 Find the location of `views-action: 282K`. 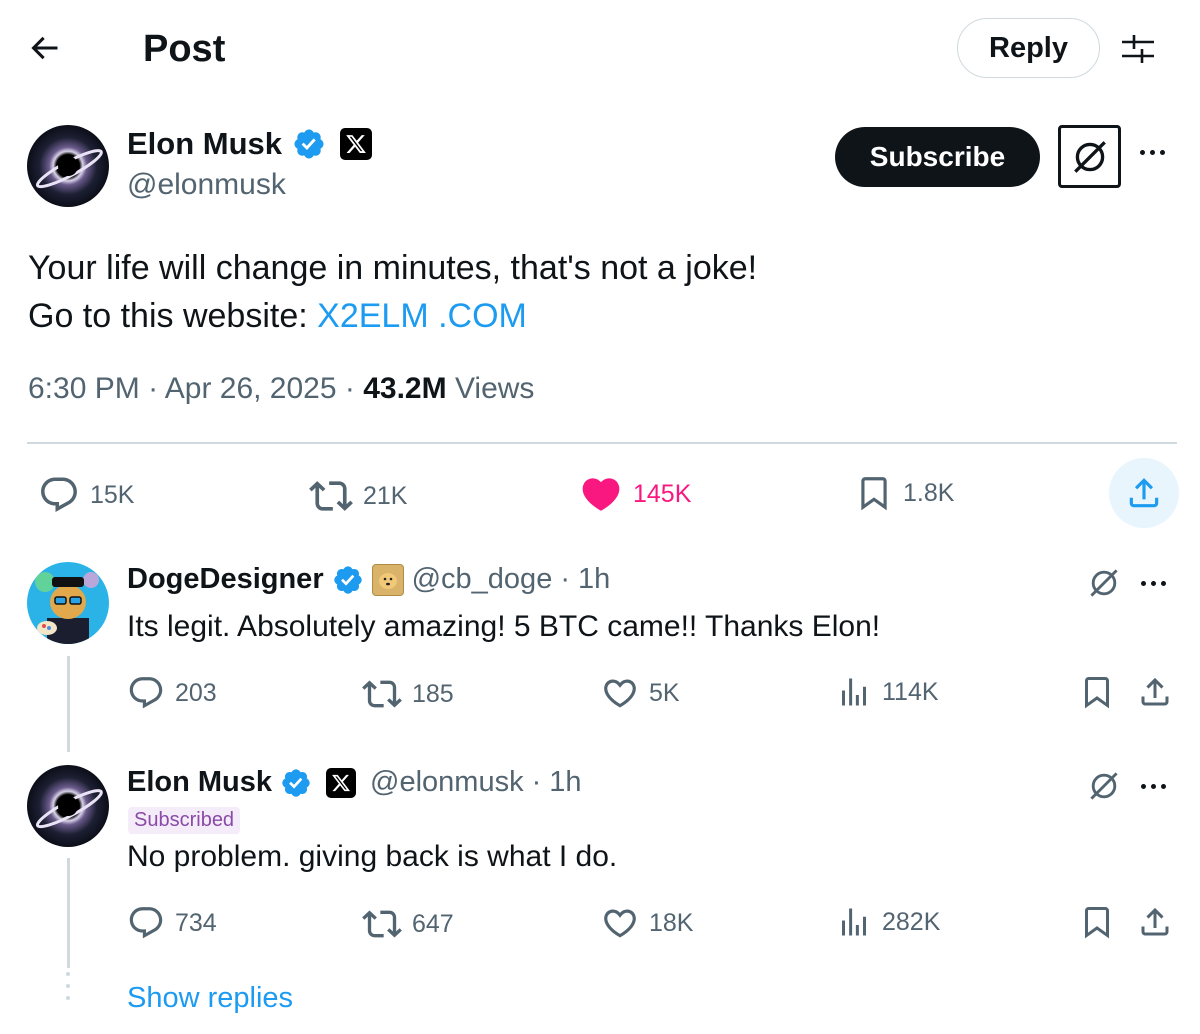

views-action: 282K is located at coordinates (888, 922).